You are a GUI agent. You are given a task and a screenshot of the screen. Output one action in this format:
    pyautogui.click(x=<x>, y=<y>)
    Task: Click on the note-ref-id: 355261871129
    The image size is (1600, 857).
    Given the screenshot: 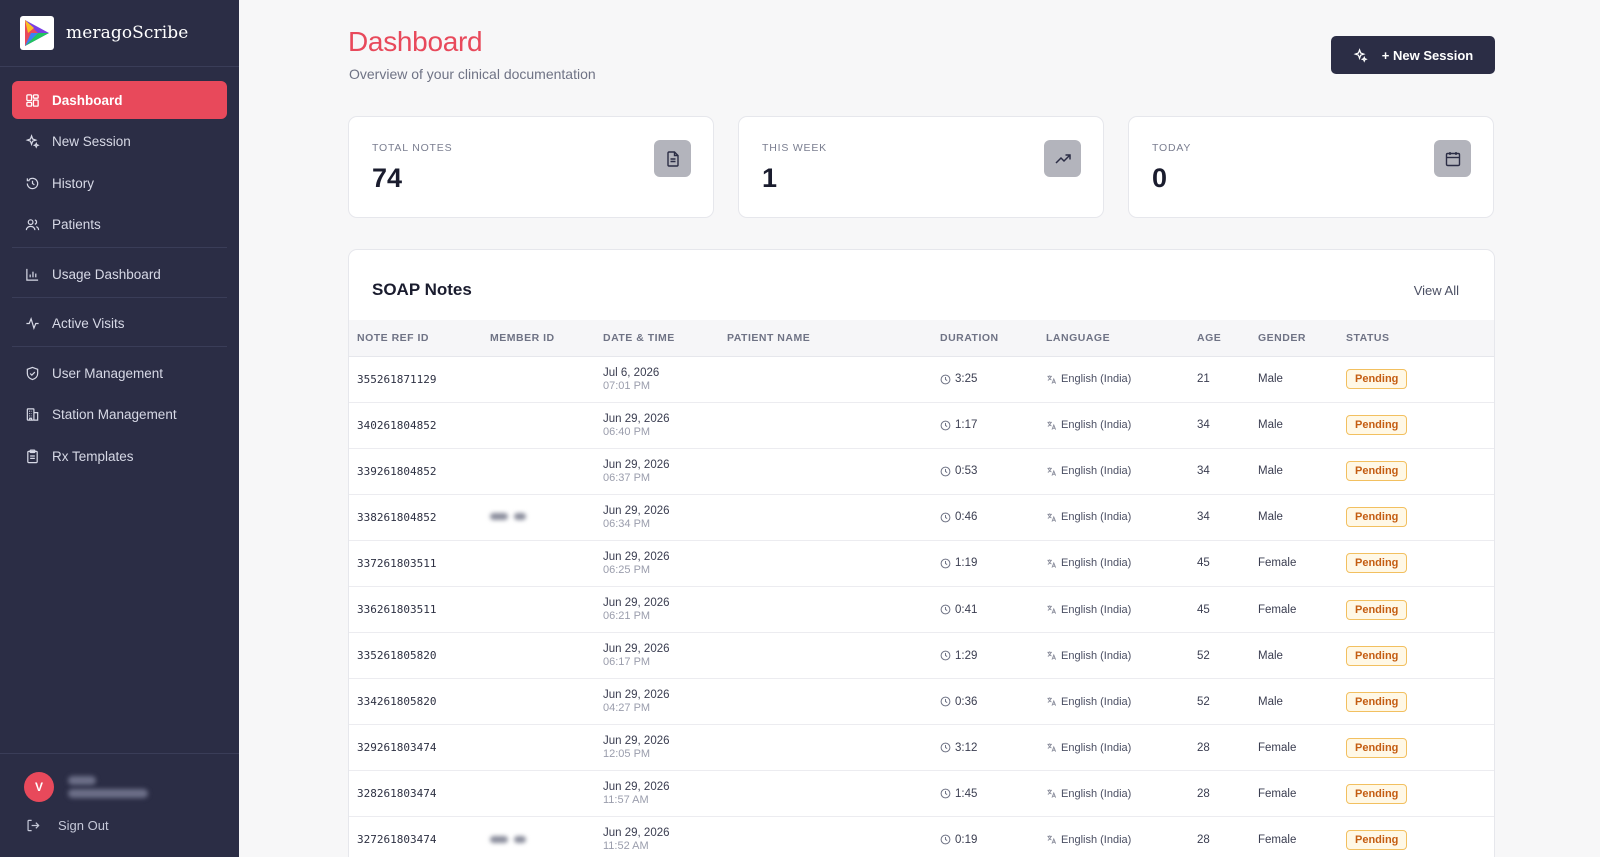 What is the action you would take?
    pyautogui.click(x=397, y=379)
    